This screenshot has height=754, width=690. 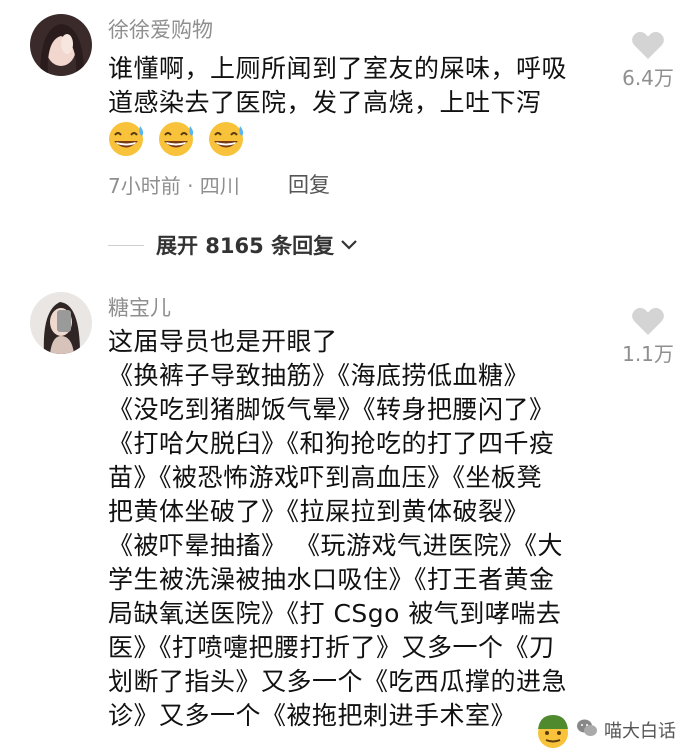 I want to click on chevron-down-icon, so click(x=349, y=245).